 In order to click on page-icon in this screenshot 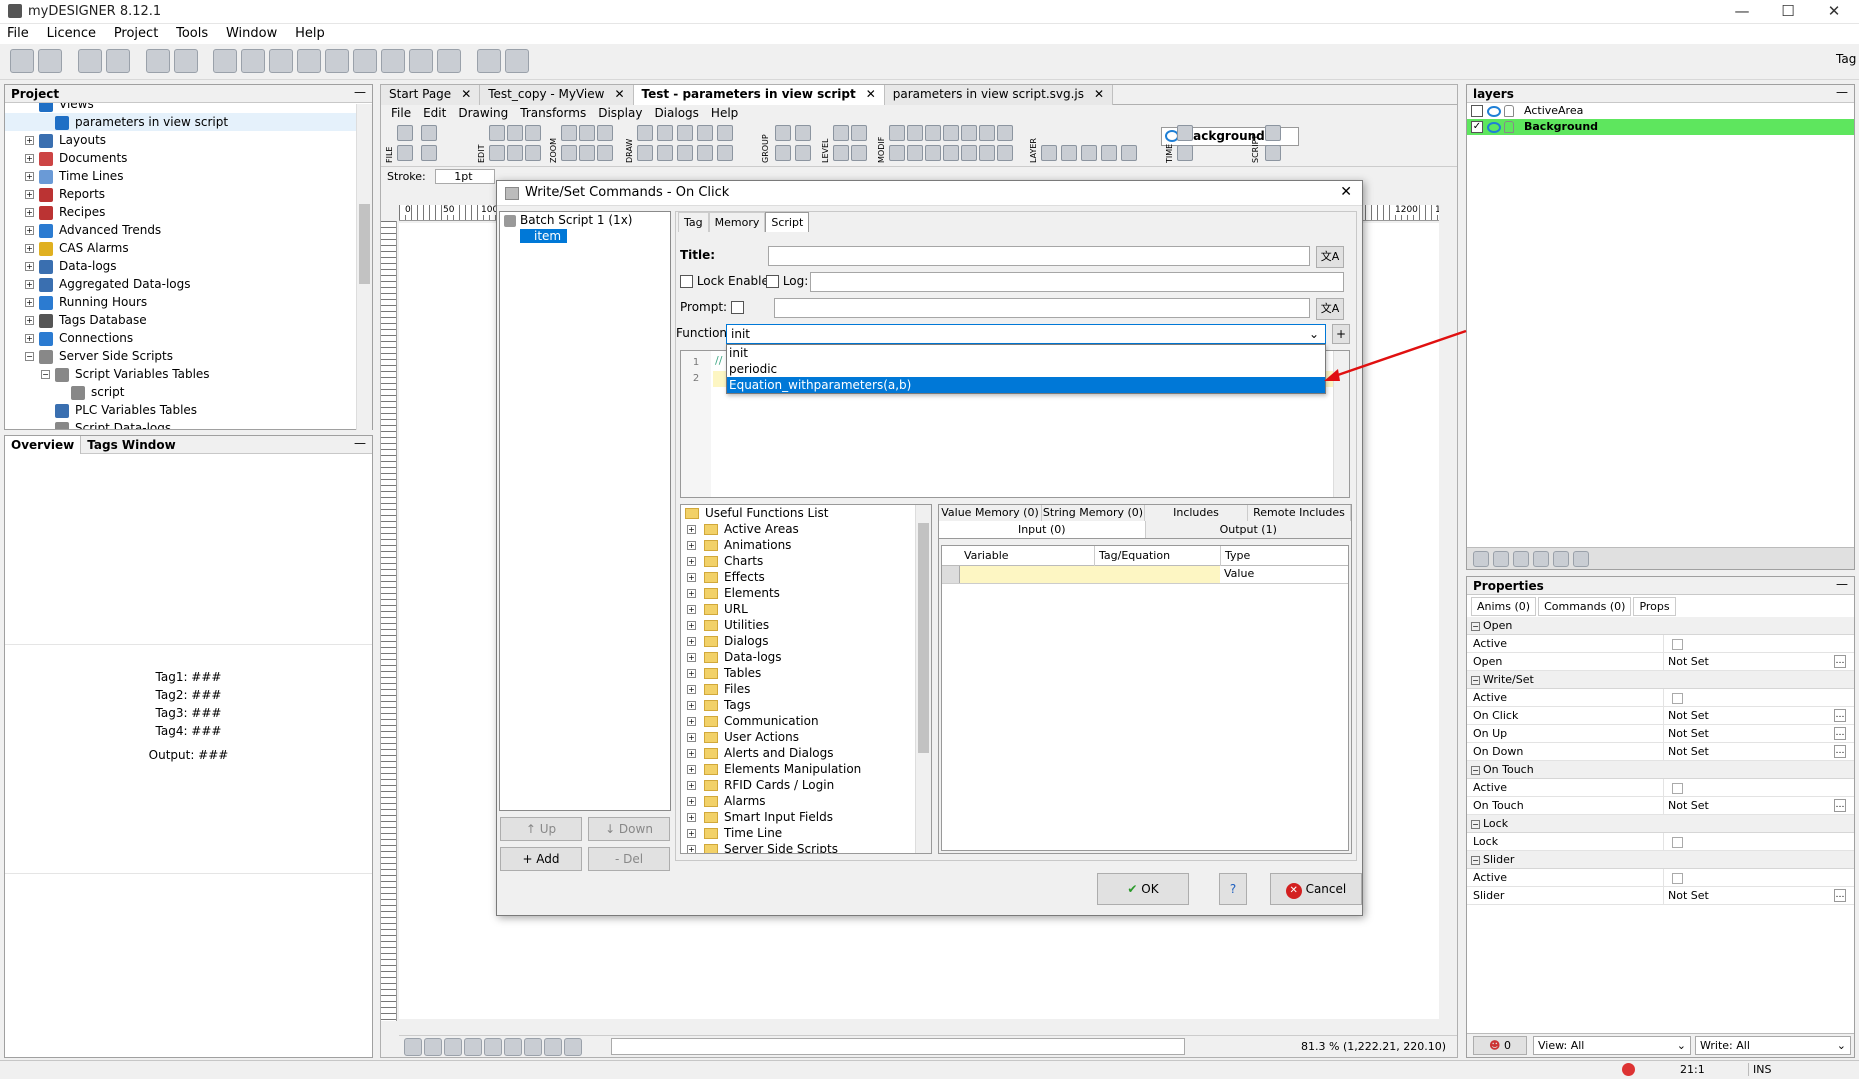, I will do `click(433, 1047)`.